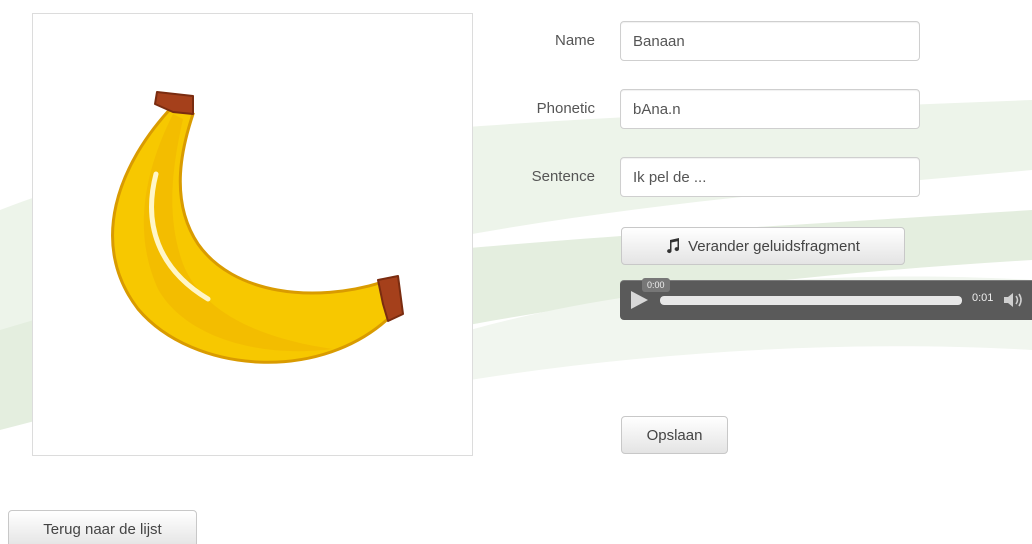 This screenshot has height=544, width=1032. I want to click on name-row: Name, so click(715, 41).